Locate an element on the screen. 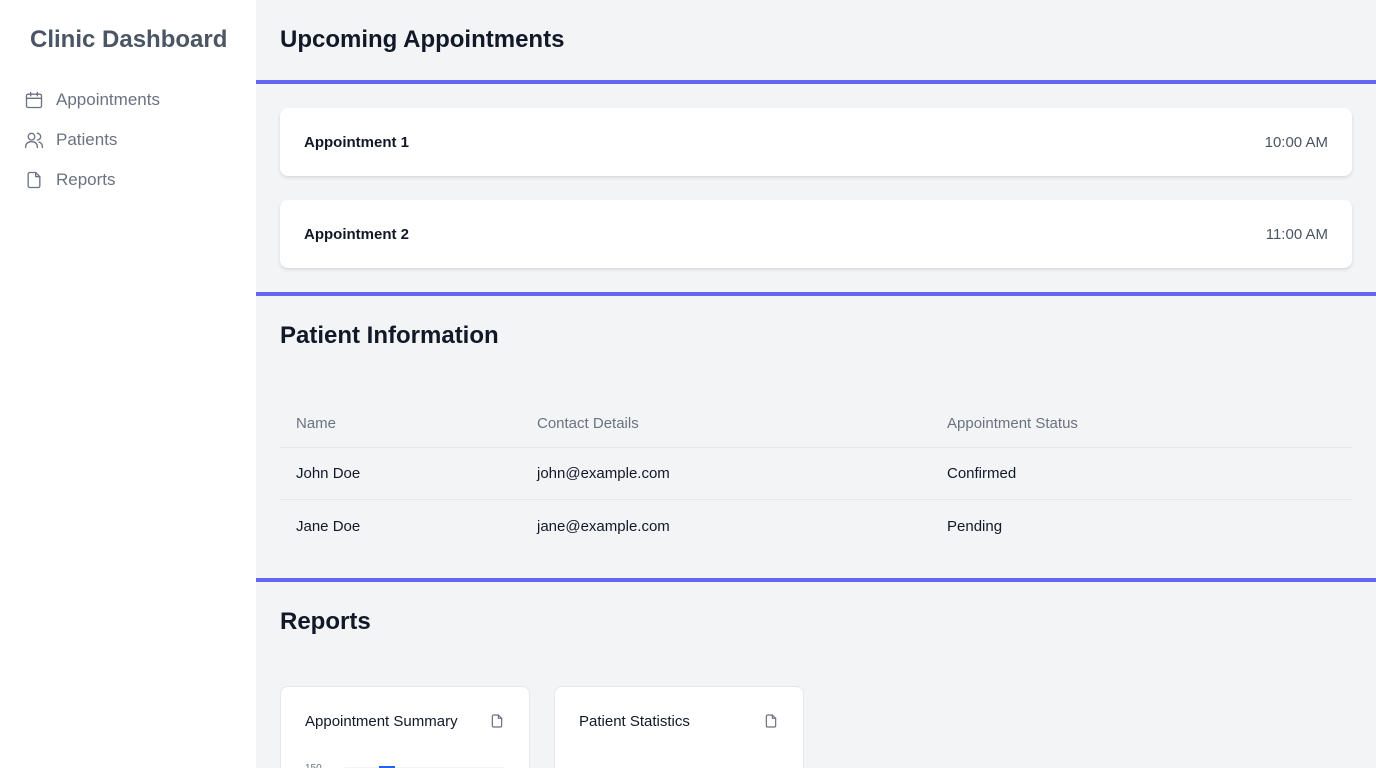  reports-title: Reports is located at coordinates (325, 621).